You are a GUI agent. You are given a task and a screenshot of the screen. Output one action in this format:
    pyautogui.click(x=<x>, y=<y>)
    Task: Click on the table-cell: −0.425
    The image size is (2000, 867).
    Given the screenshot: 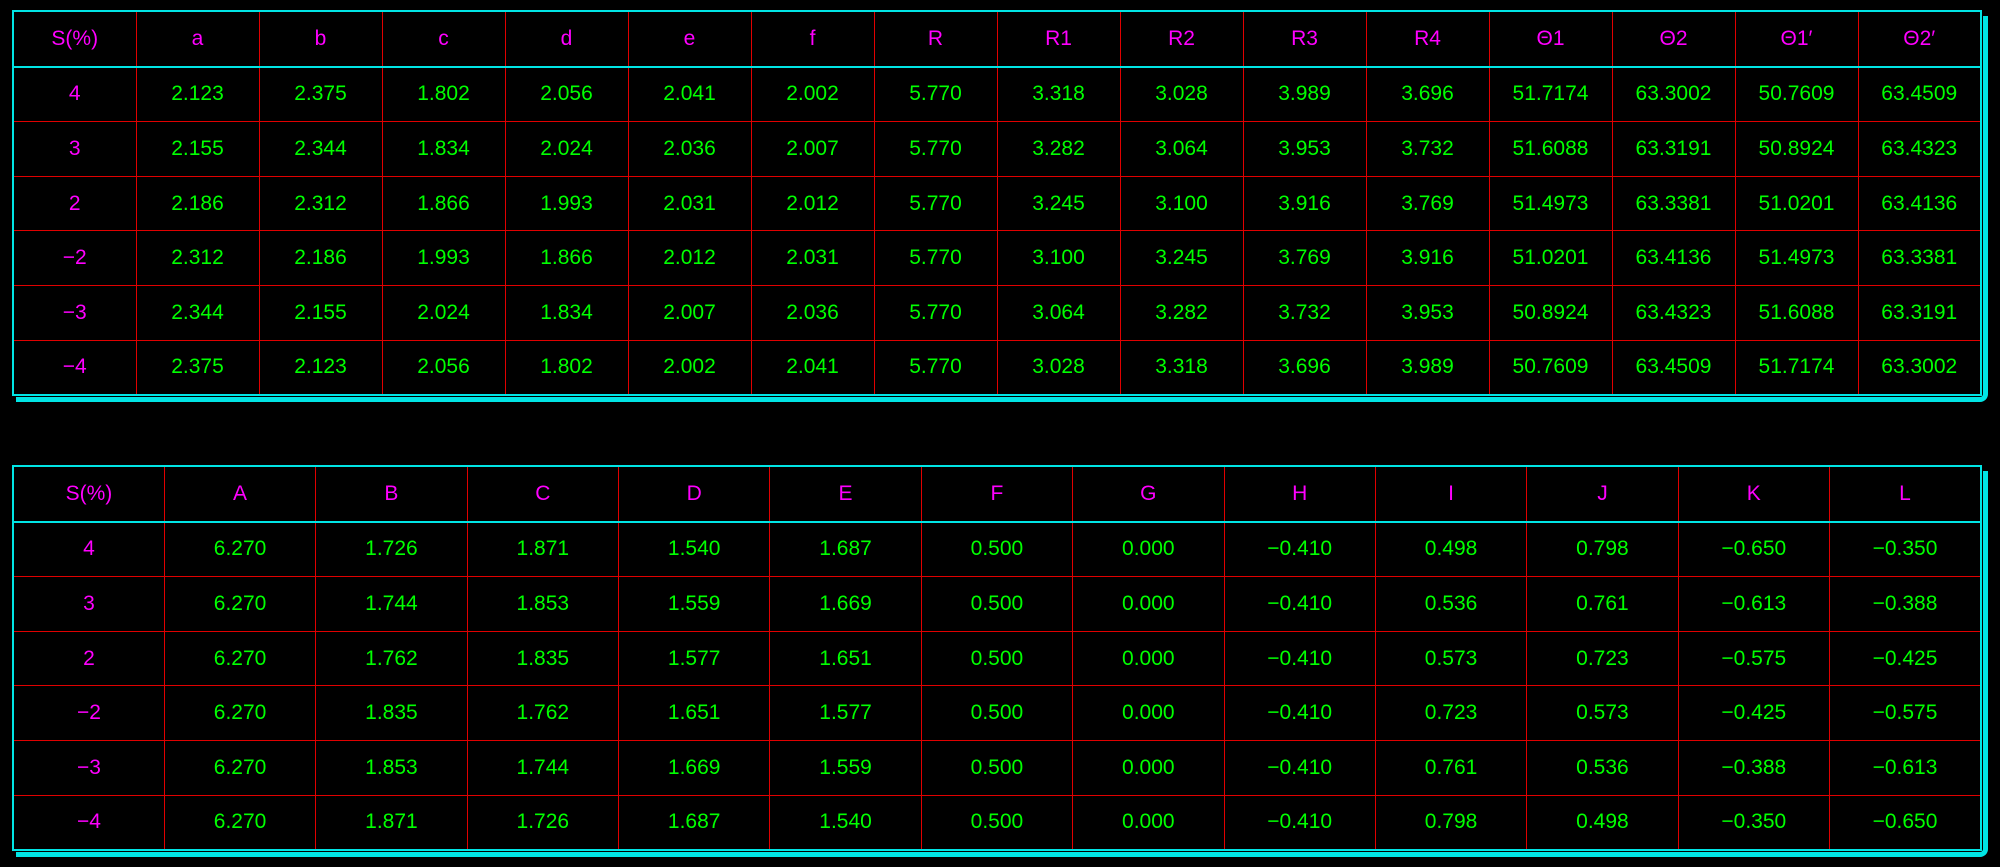 What is the action you would take?
    pyautogui.click(x=1754, y=713)
    